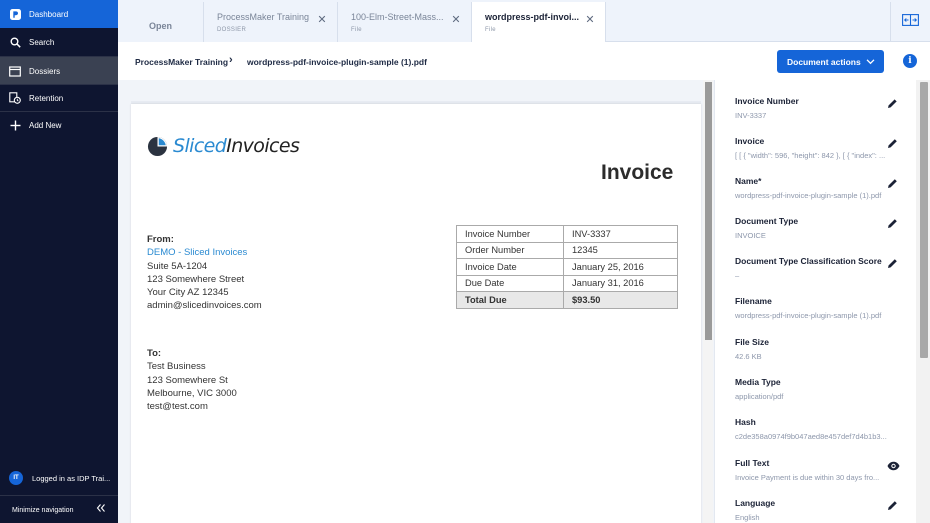 This screenshot has height=523, width=930. I want to click on tab-dossier: ProcessMaker Training DOSSIER ✕, so click(271, 22).